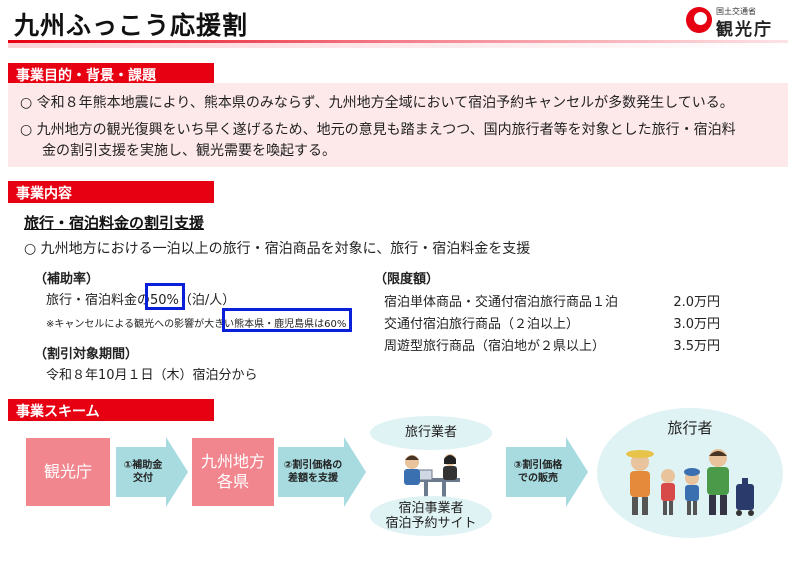 Image resolution: width=800 pixels, height=565 pixels. Describe the element at coordinates (131, 25) in the screenshot. I see `page-title: 九州ふっこう応援割` at that location.